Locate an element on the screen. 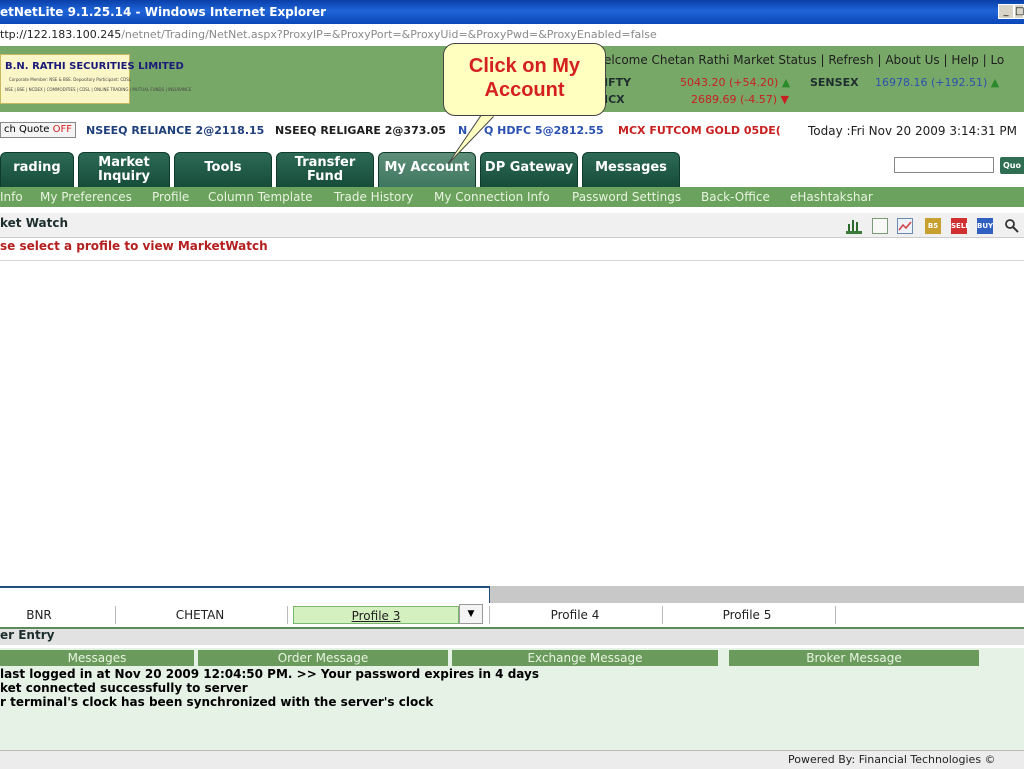 The height and width of the screenshot is (769, 1024). ticker-item: NSEEQ RELIGARE 2@373.05 is located at coordinates (360, 130).